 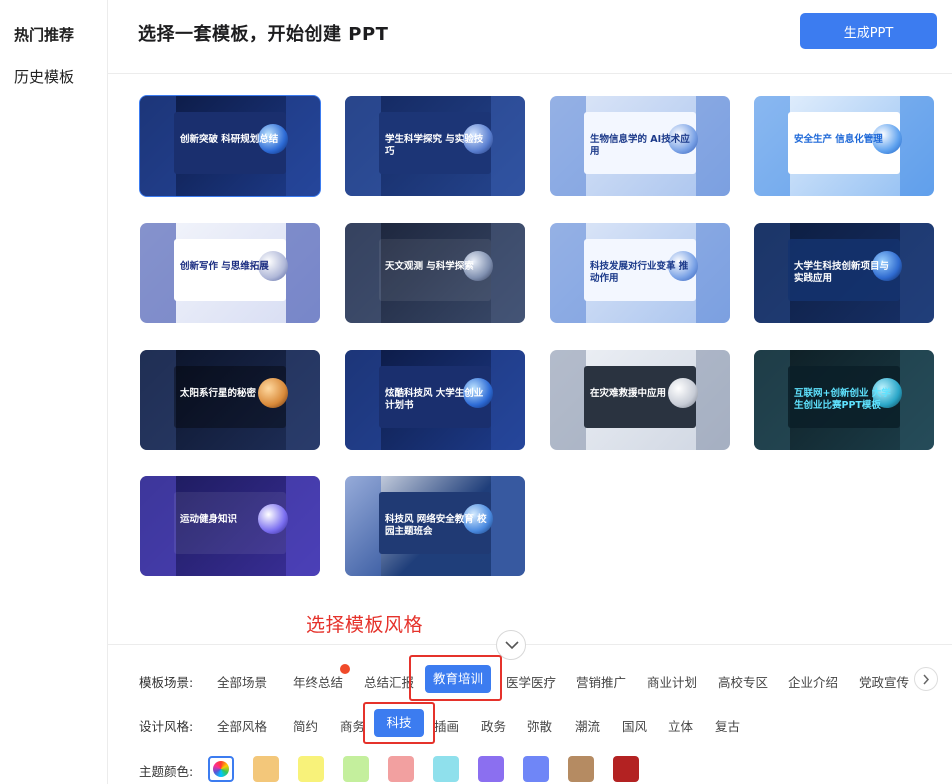 What do you see at coordinates (530, 37) in the screenshot?
I see `header: 选择一套模板，开始创建 PPT 生成PPT` at bounding box center [530, 37].